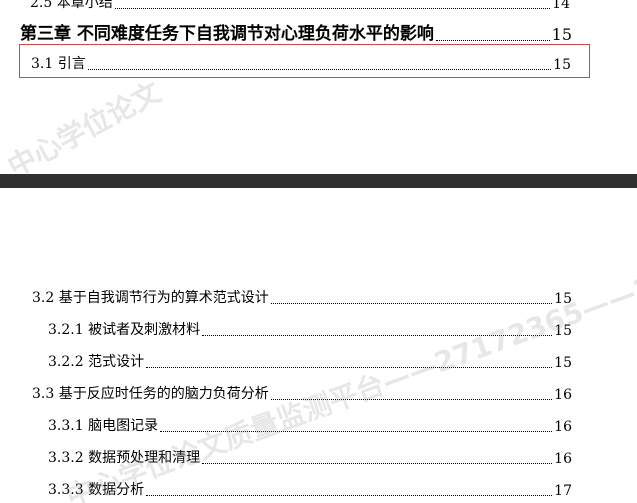  Describe the element at coordinates (96, 490) in the screenshot. I see `toc-entry-label: 3.3.3 数据分析` at that location.